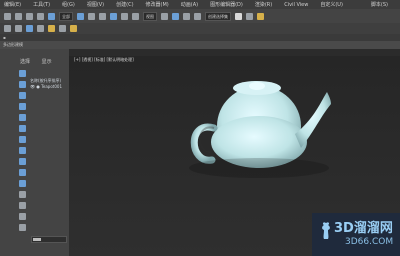  I want to click on filter-helpers-icon, so click(22, 117).